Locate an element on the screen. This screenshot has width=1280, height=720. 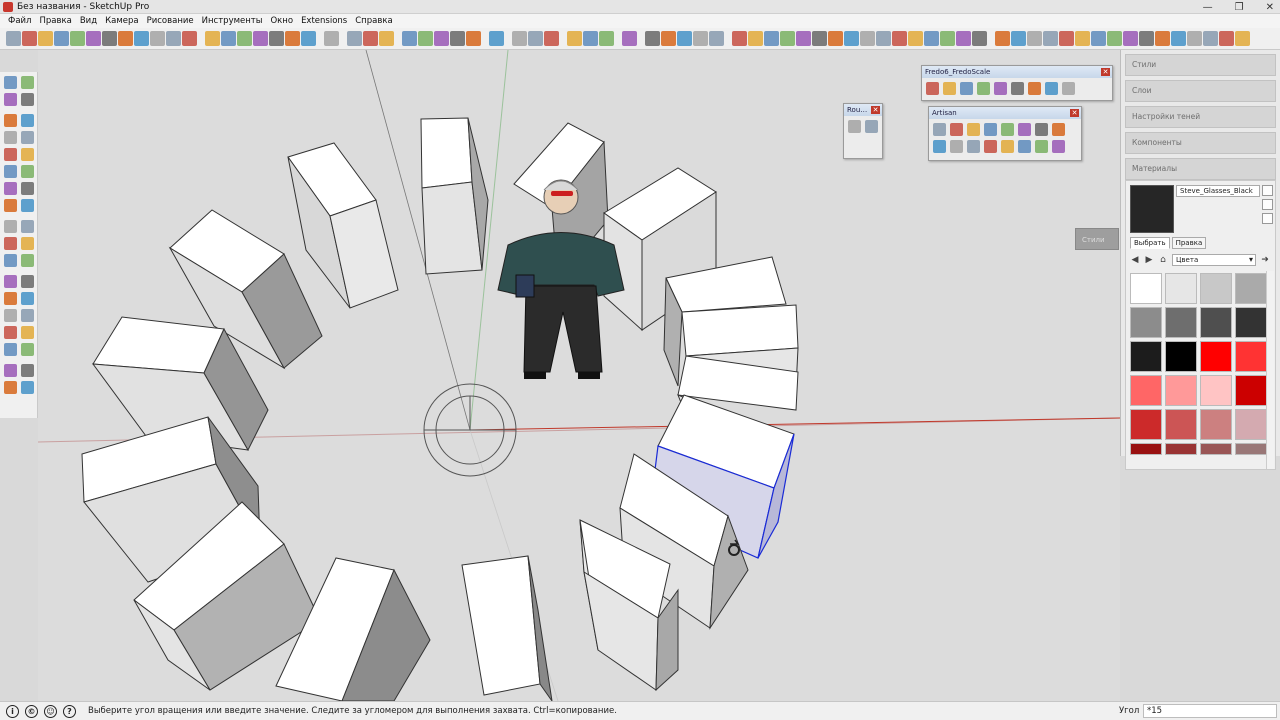
fredoscale-panel: Fredo6_FredoScale ✕ is located at coordinates (1017, 83).